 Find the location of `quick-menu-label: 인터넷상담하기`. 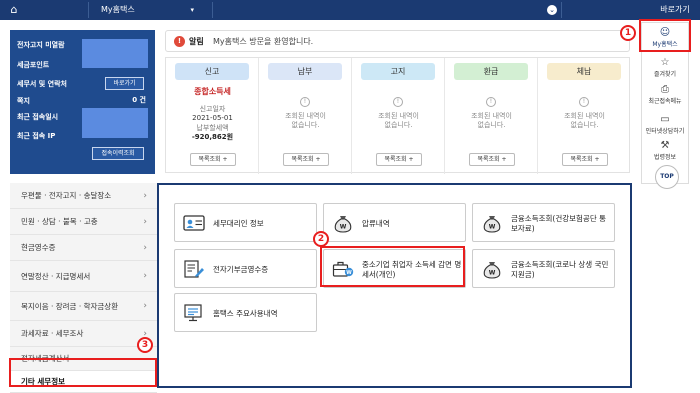

quick-menu-label: 인터넷상담하기 is located at coordinates (665, 131).